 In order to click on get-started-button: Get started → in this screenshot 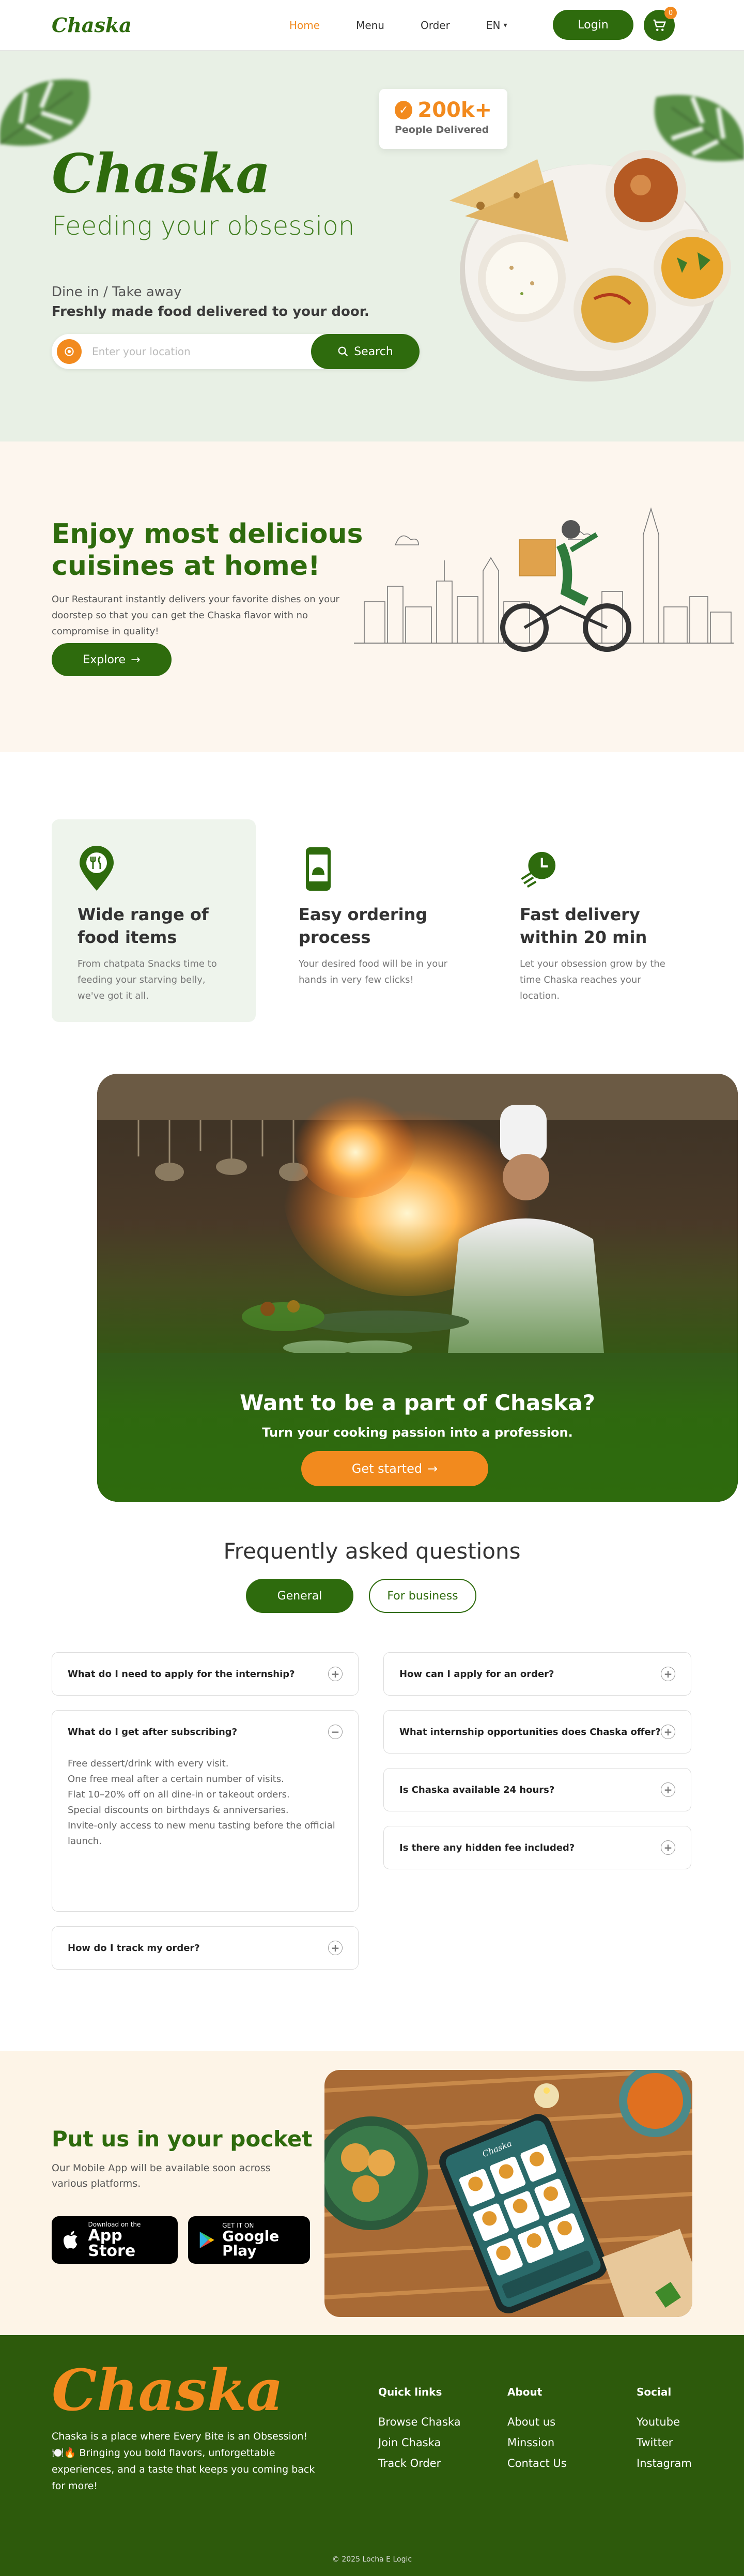, I will do `click(395, 1468)`.